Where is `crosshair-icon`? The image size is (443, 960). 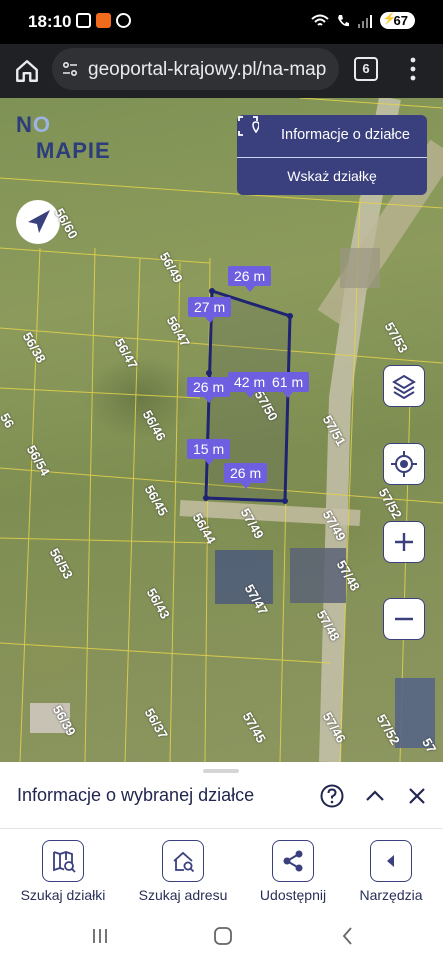
crosshair-icon is located at coordinates (404, 464).